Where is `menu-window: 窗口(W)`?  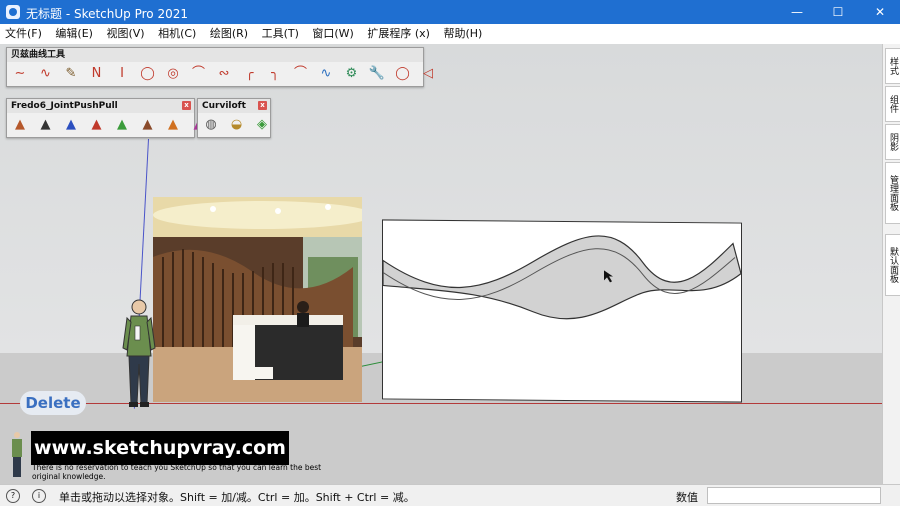 menu-window: 窗口(W) is located at coordinates (332, 34).